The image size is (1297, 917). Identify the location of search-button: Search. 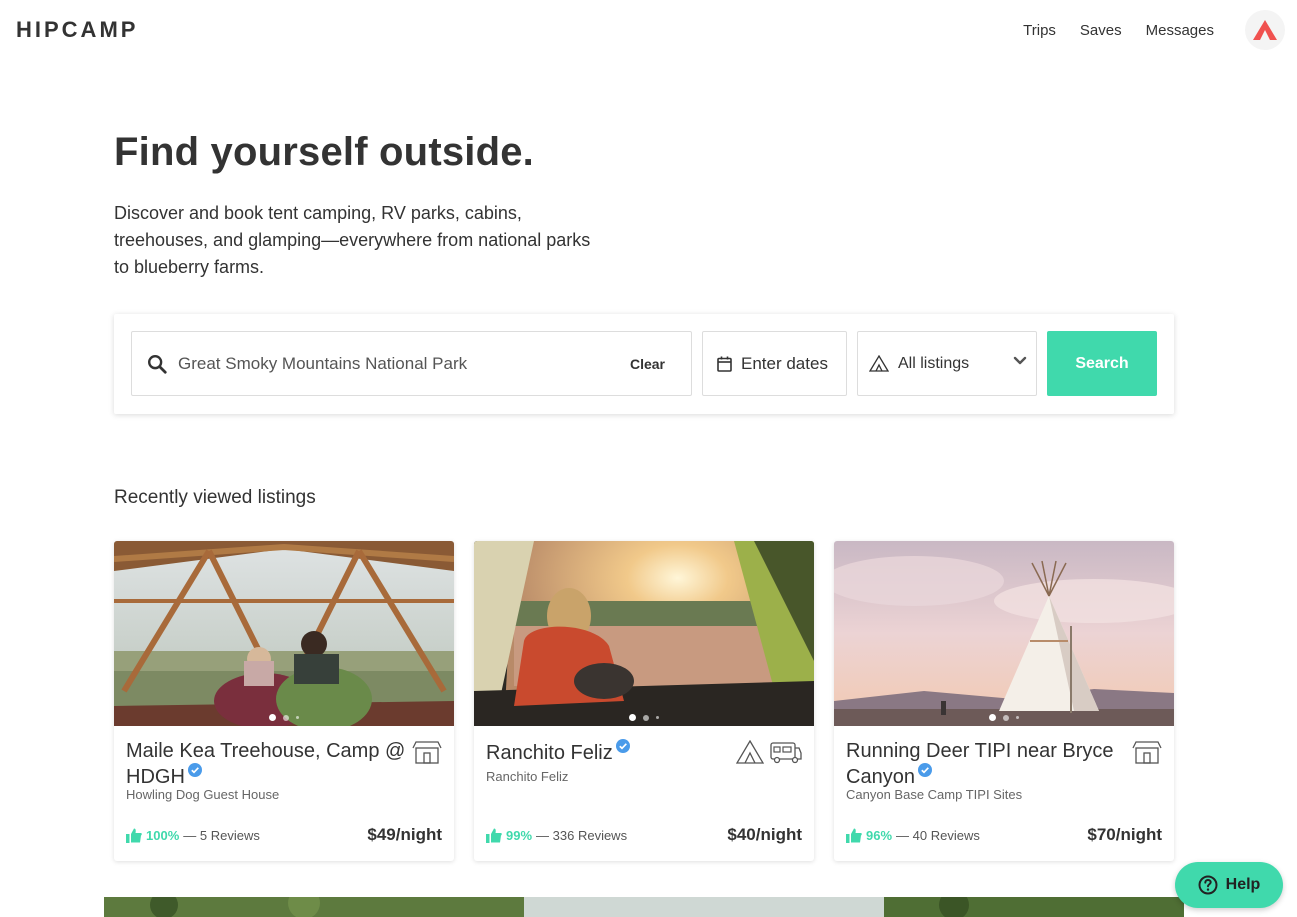
(1102, 363).